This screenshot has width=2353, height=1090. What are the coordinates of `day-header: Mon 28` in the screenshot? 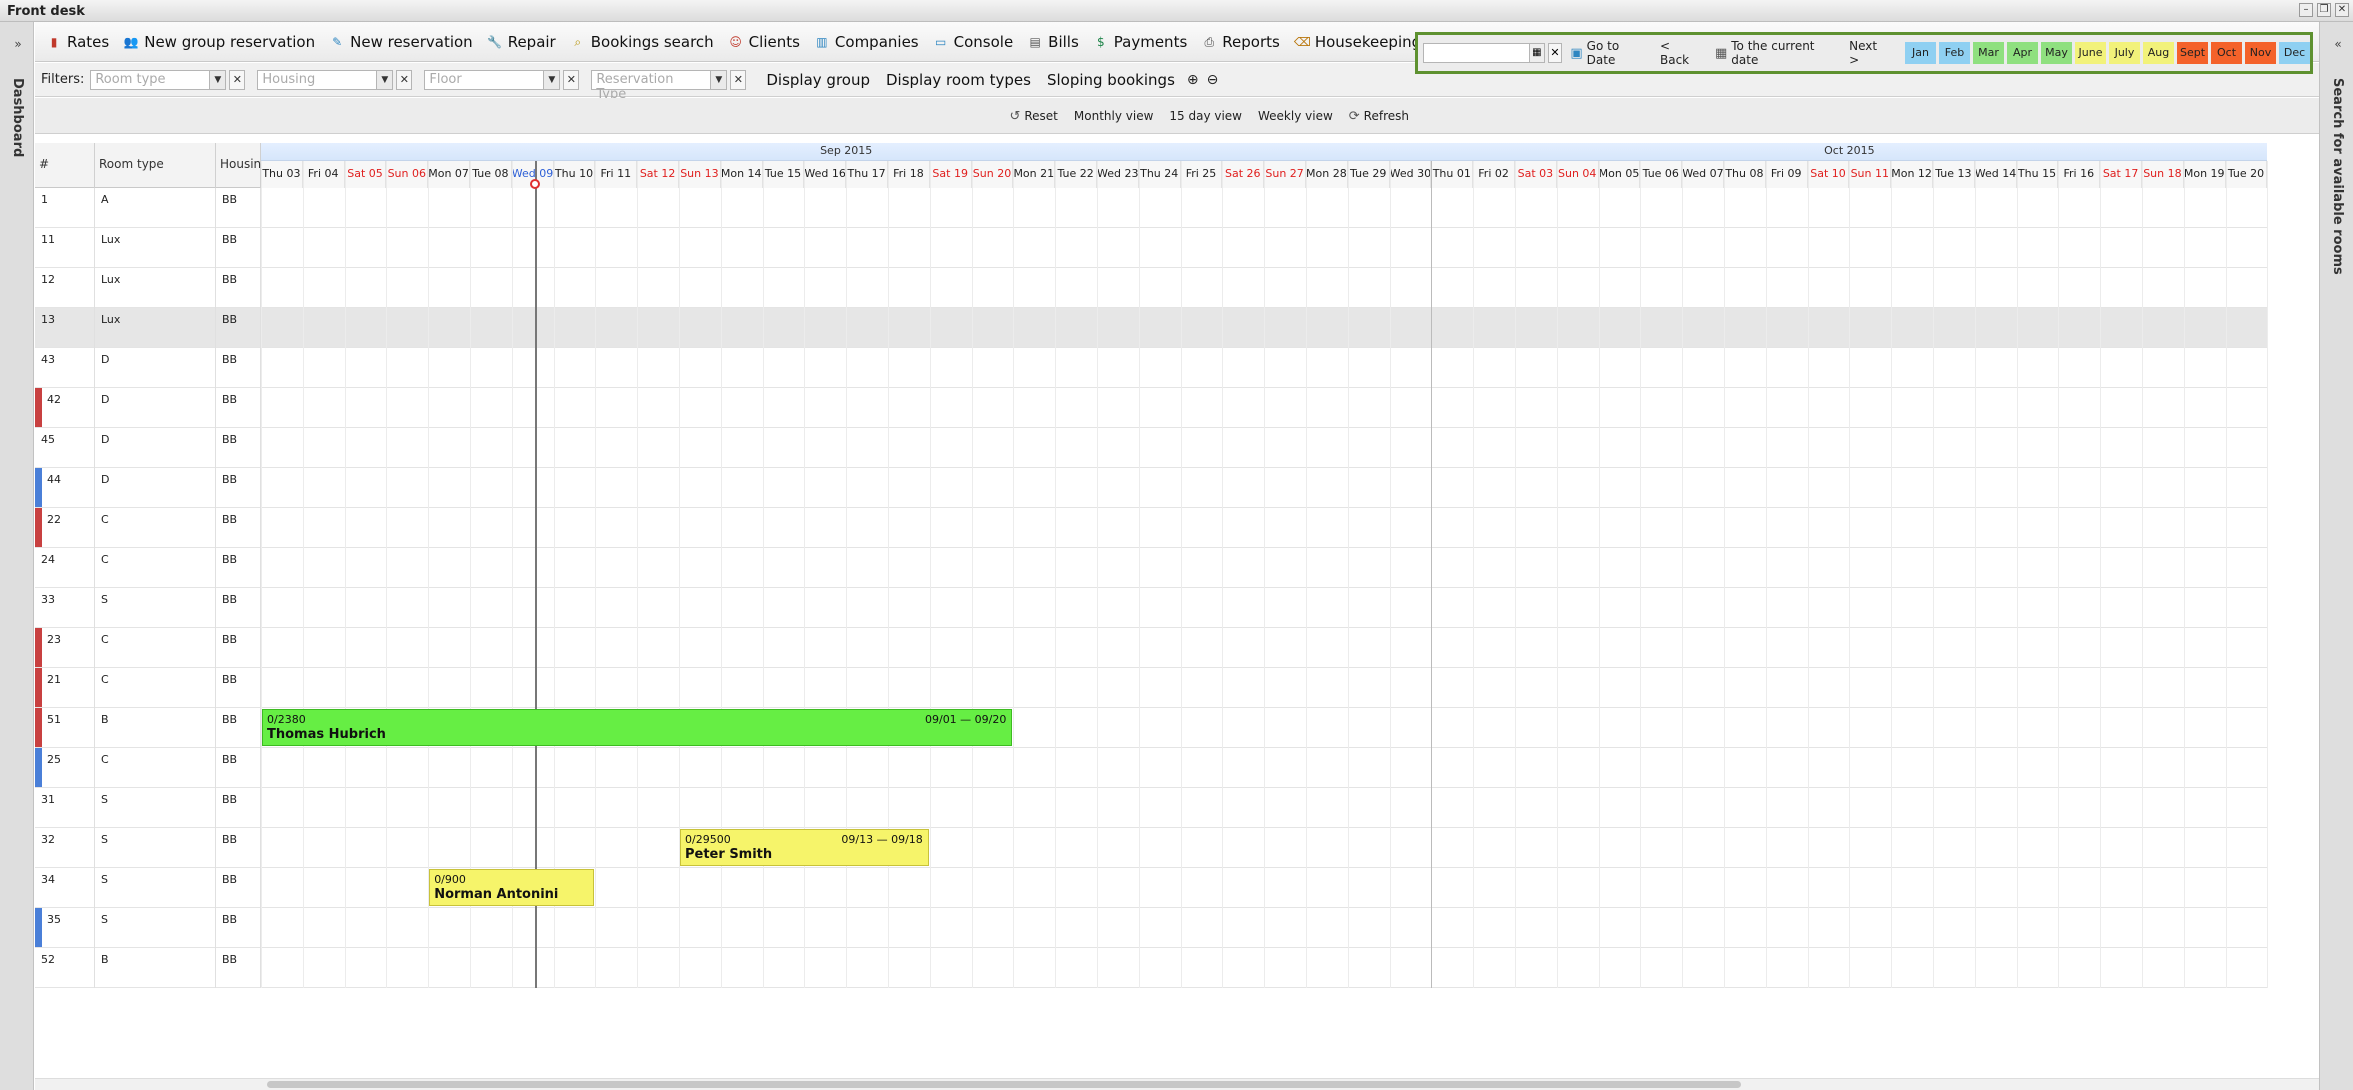 It's located at (1327, 174).